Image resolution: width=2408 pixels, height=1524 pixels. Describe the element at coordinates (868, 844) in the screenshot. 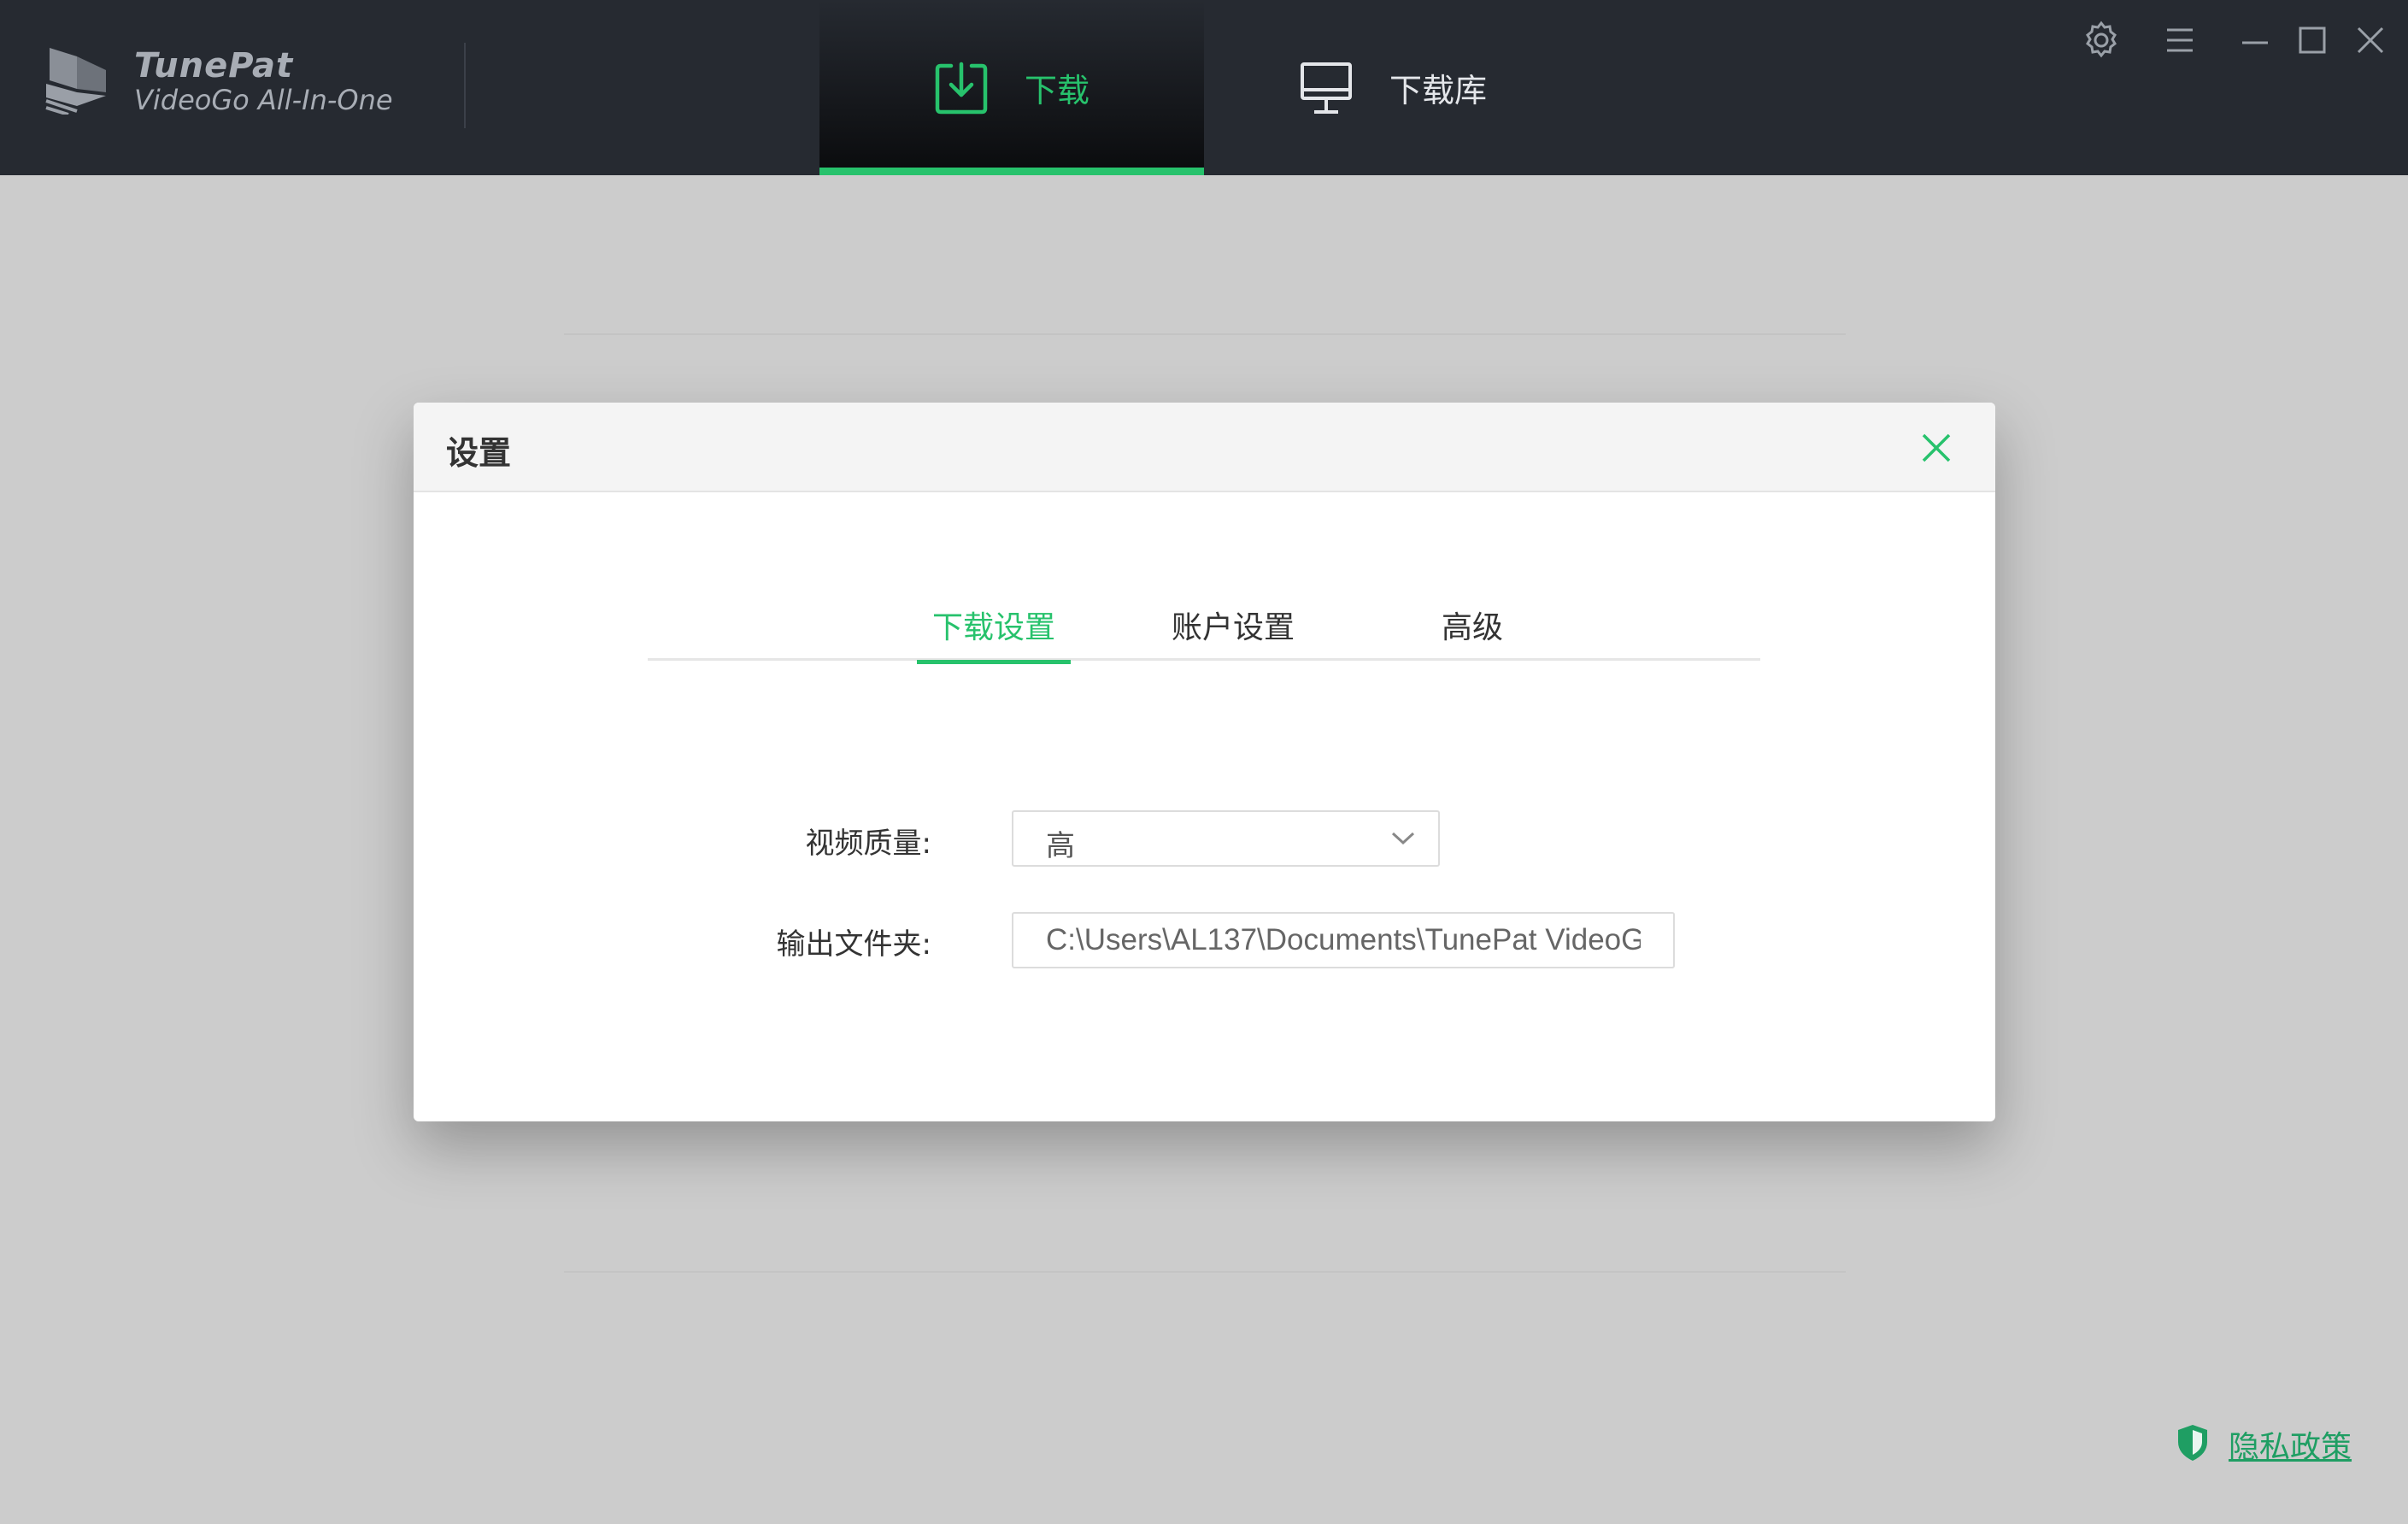

I see `video-quality-label: 视频质量:` at that location.